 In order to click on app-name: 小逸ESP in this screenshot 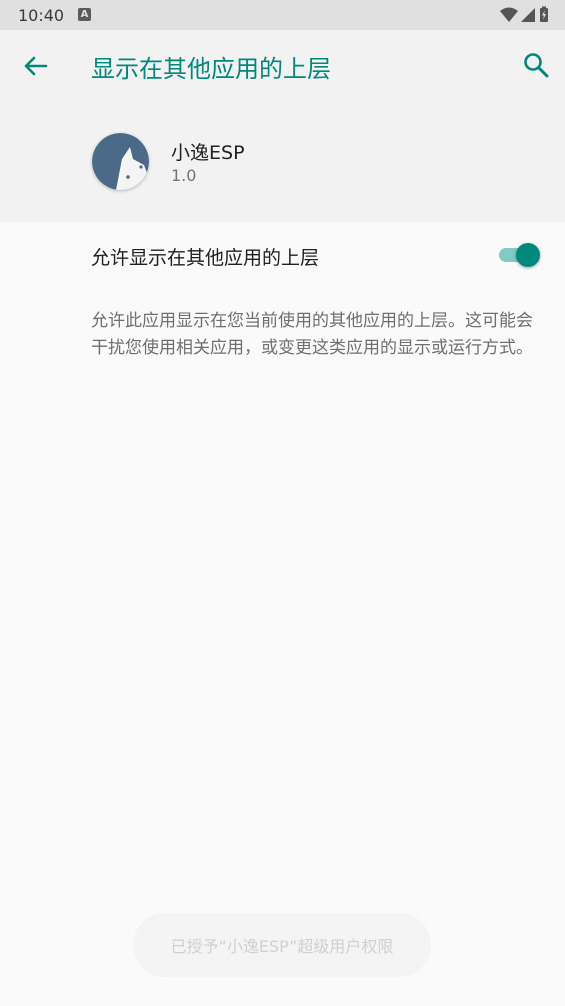, I will do `click(208, 153)`.